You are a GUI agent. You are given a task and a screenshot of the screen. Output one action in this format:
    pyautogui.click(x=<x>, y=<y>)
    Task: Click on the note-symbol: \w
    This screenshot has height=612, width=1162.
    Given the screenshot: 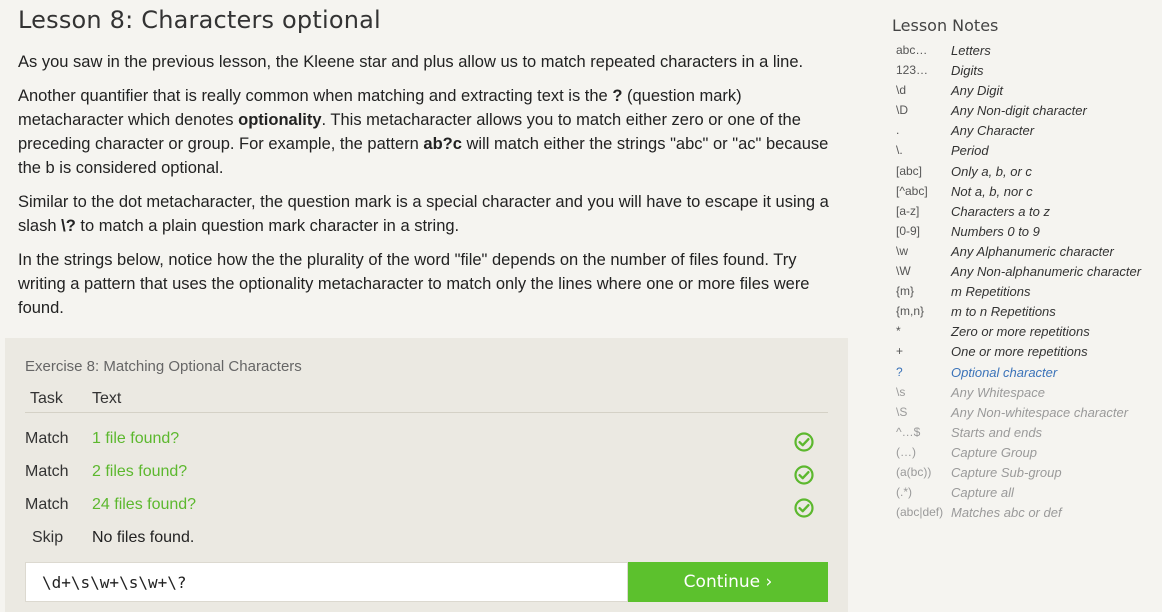 What is the action you would take?
    pyautogui.click(x=902, y=250)
    